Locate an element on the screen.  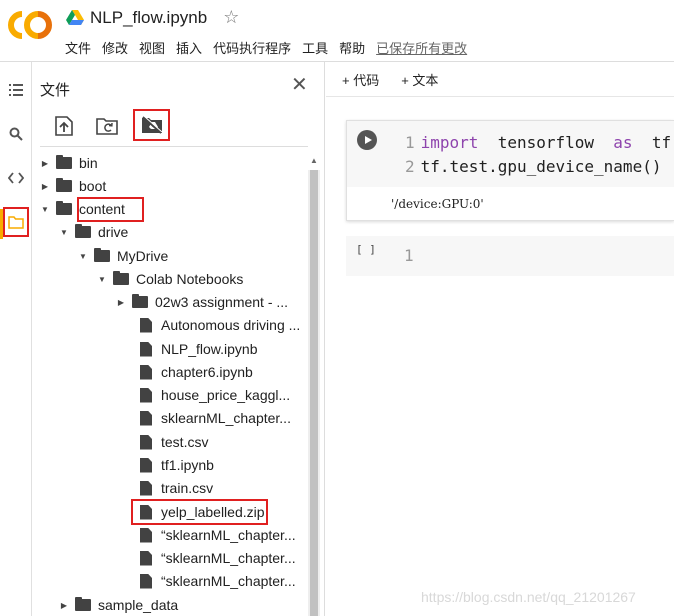
code-module: tensorflow is located at coordinates (546, 142).